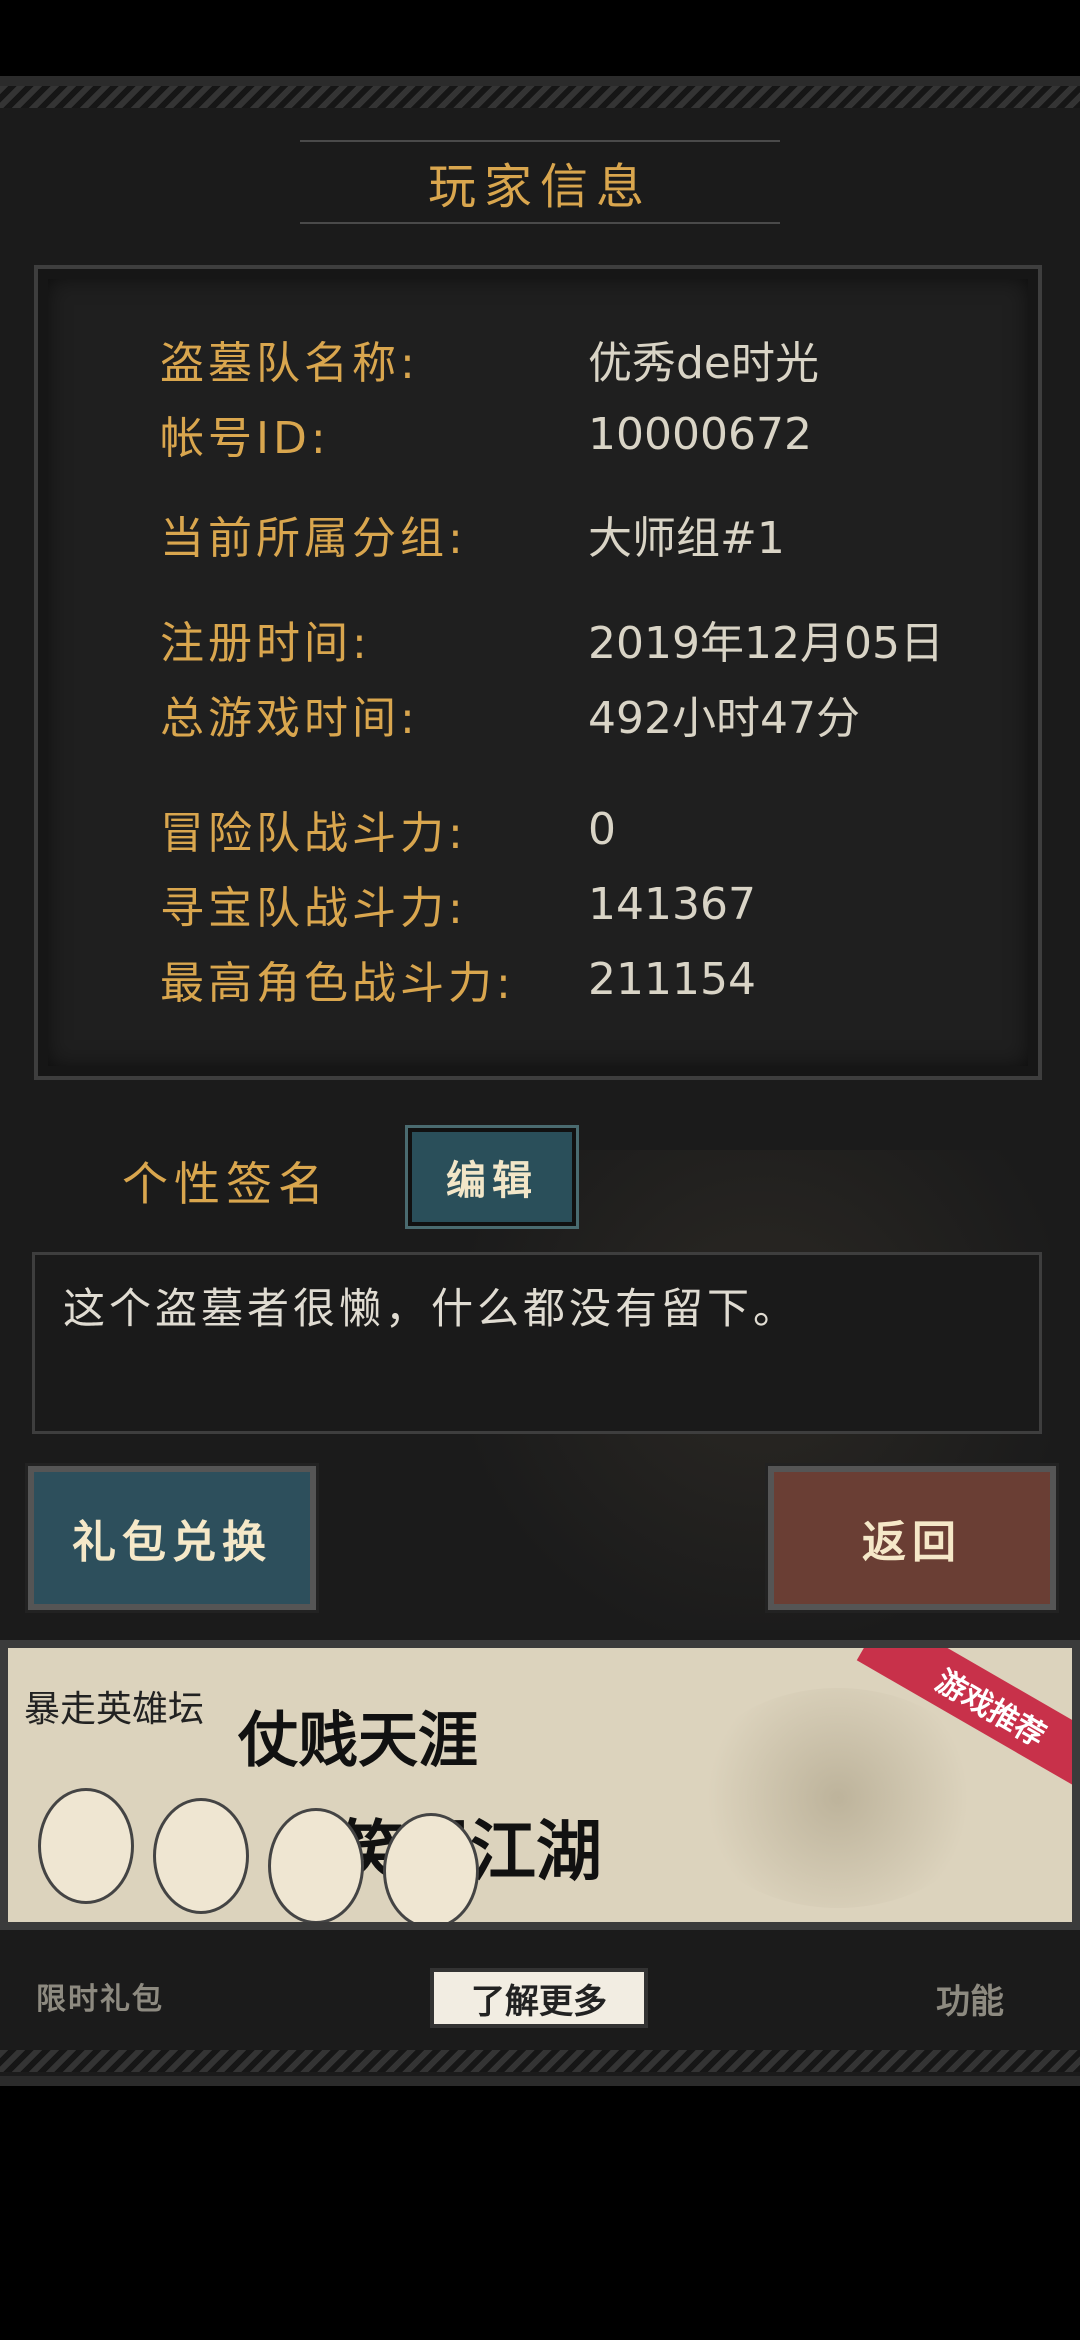 This screenshot has width=1080, height=2340. I want to click on info-label: 冒险队战斗力:, so click(313, 833).